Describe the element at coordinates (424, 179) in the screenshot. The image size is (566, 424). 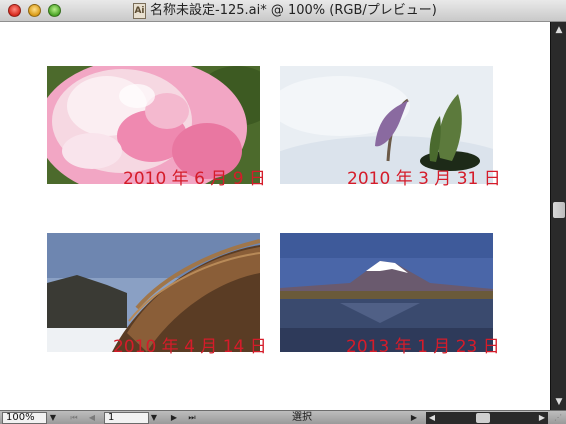
I see `photo-caption: 2010 年 3 月 31 日` at that location.